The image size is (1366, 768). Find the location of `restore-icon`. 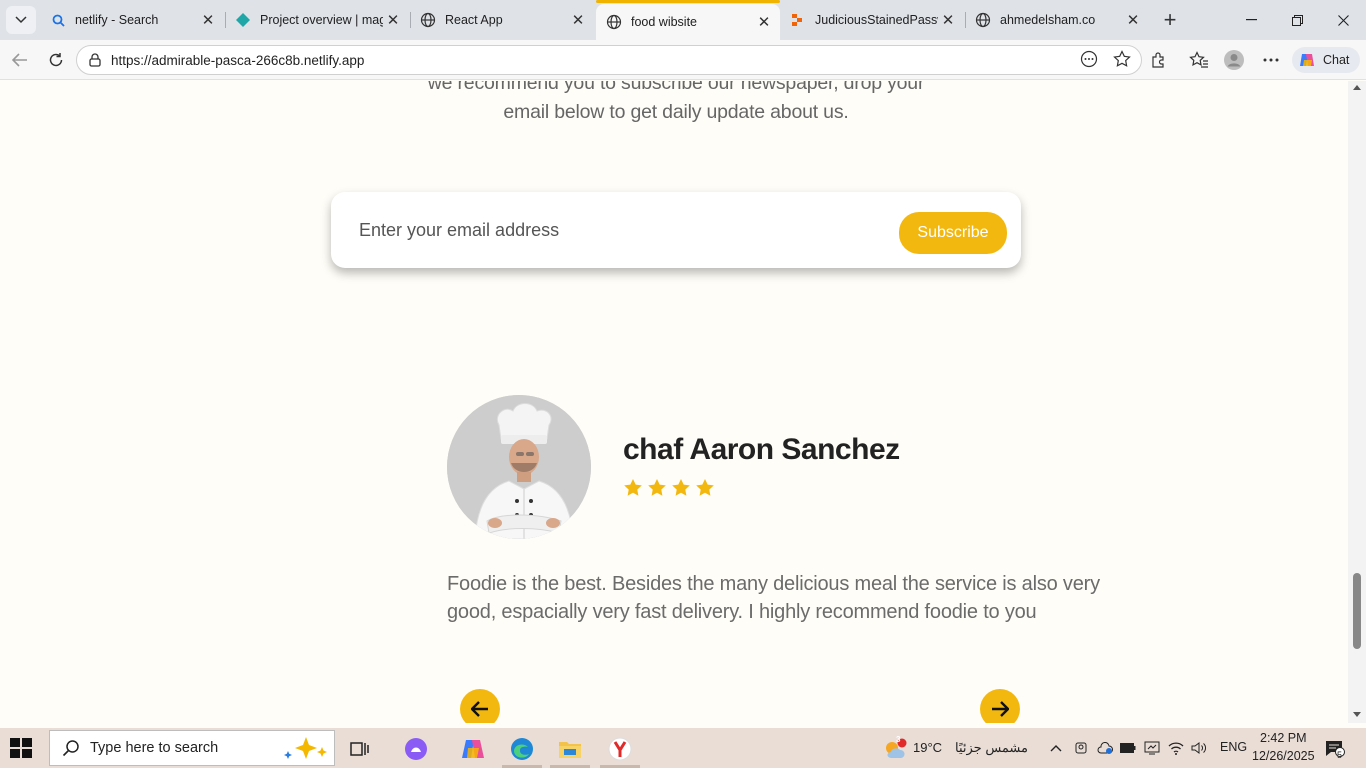

restore-icon is located at coordinates (1297, 20).